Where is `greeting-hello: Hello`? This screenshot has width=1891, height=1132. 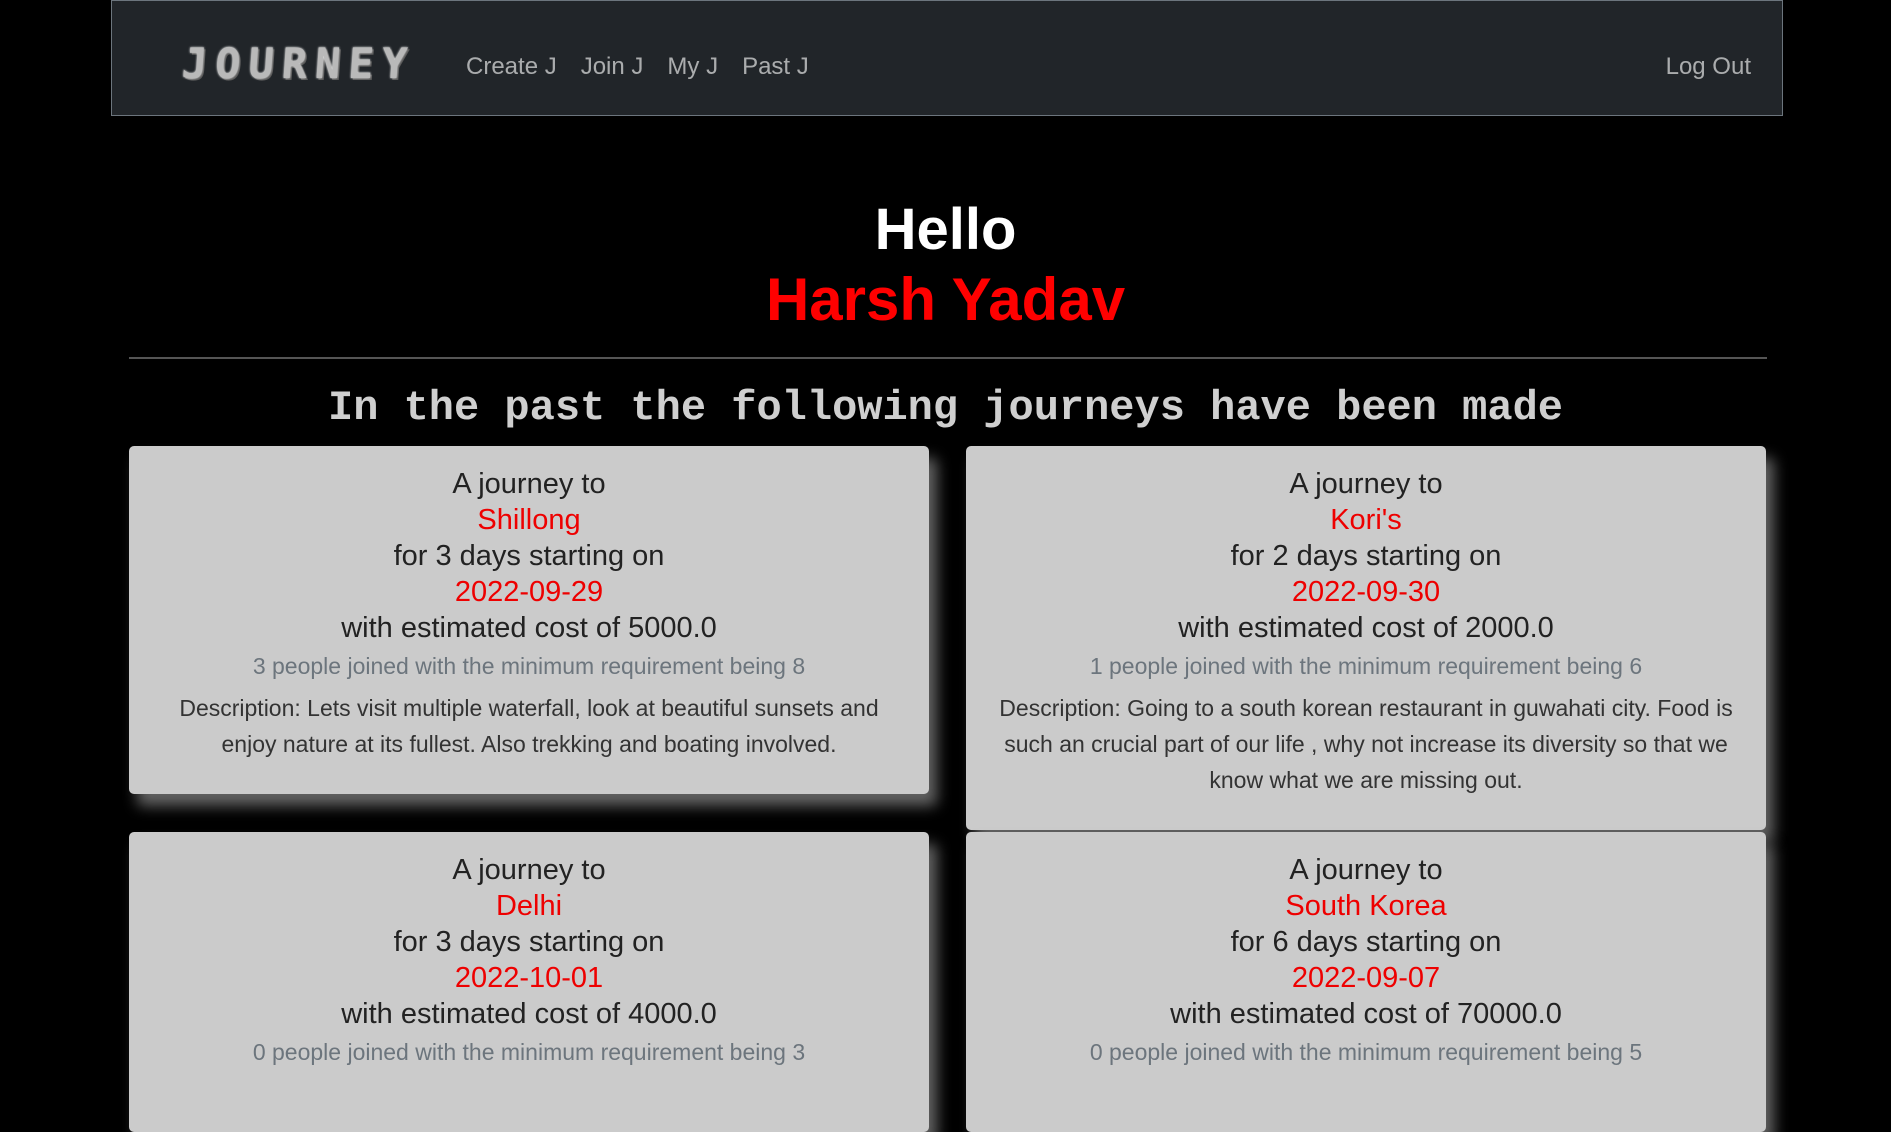 greeting-hello: Hello is located at coordinates (945, 229).